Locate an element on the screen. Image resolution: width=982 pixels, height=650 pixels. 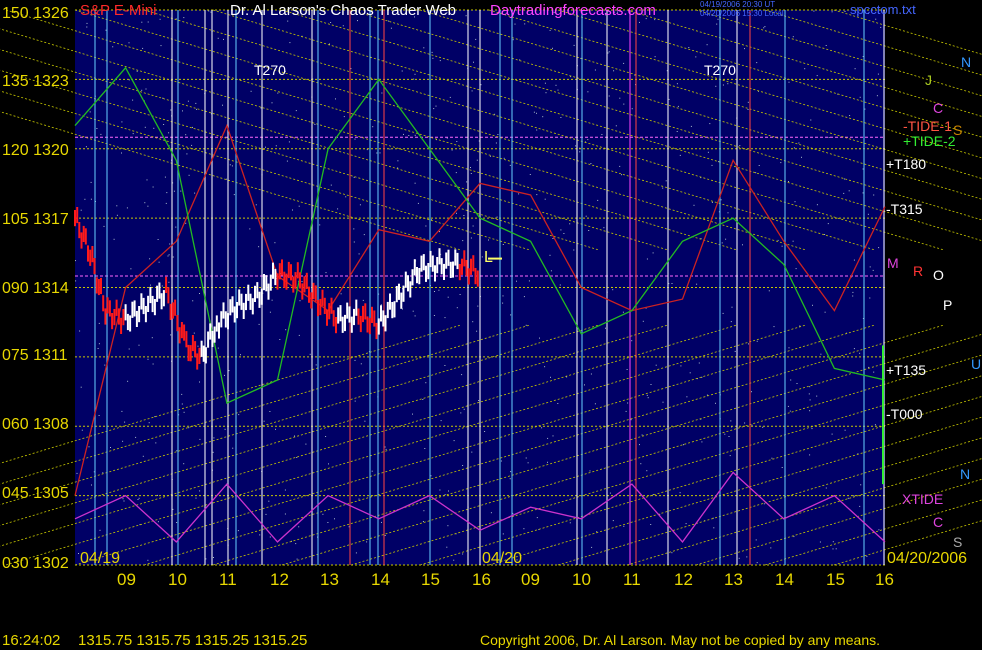
planet-p-1: P is located at coordinates (948, 305).